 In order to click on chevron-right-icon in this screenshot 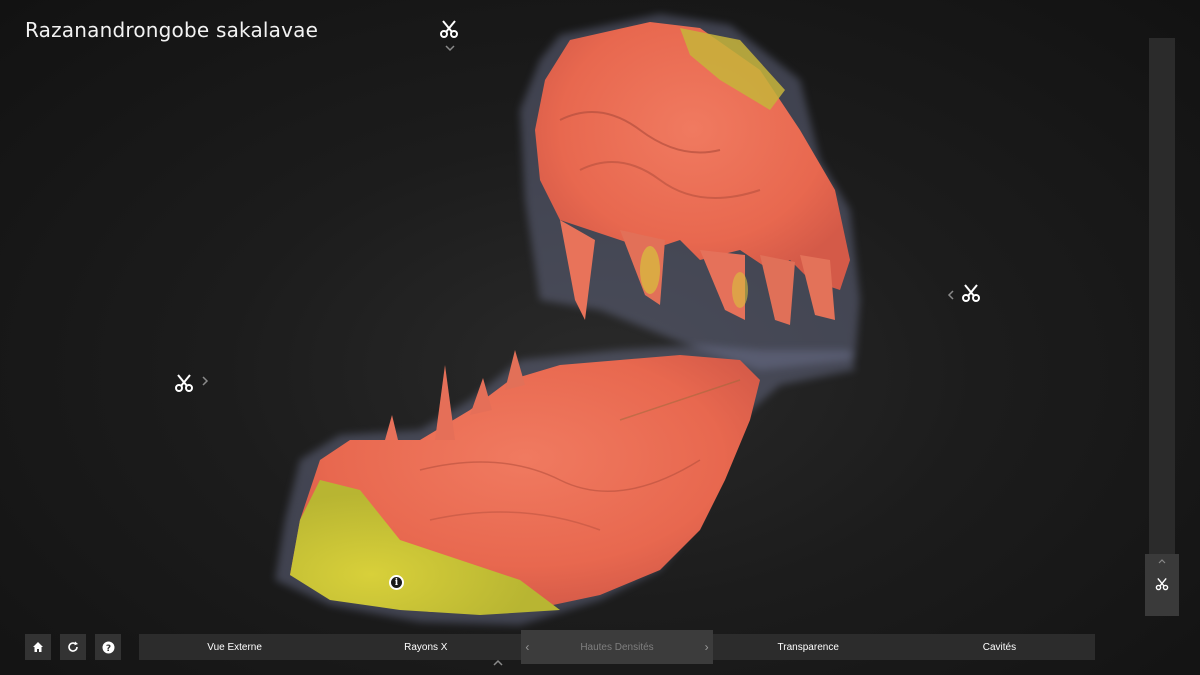, I will do `click(205, 381)`.